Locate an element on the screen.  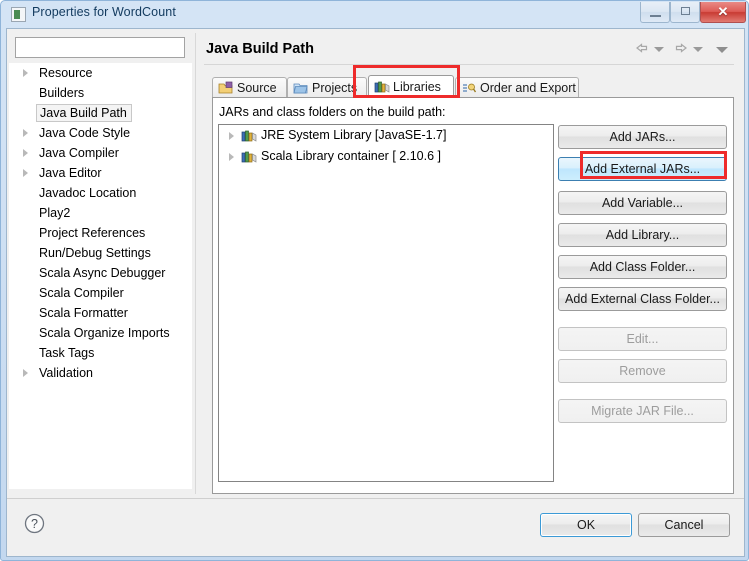
sidebar-item-label: Scala Async Debugger is located at coordinates (102, 273).